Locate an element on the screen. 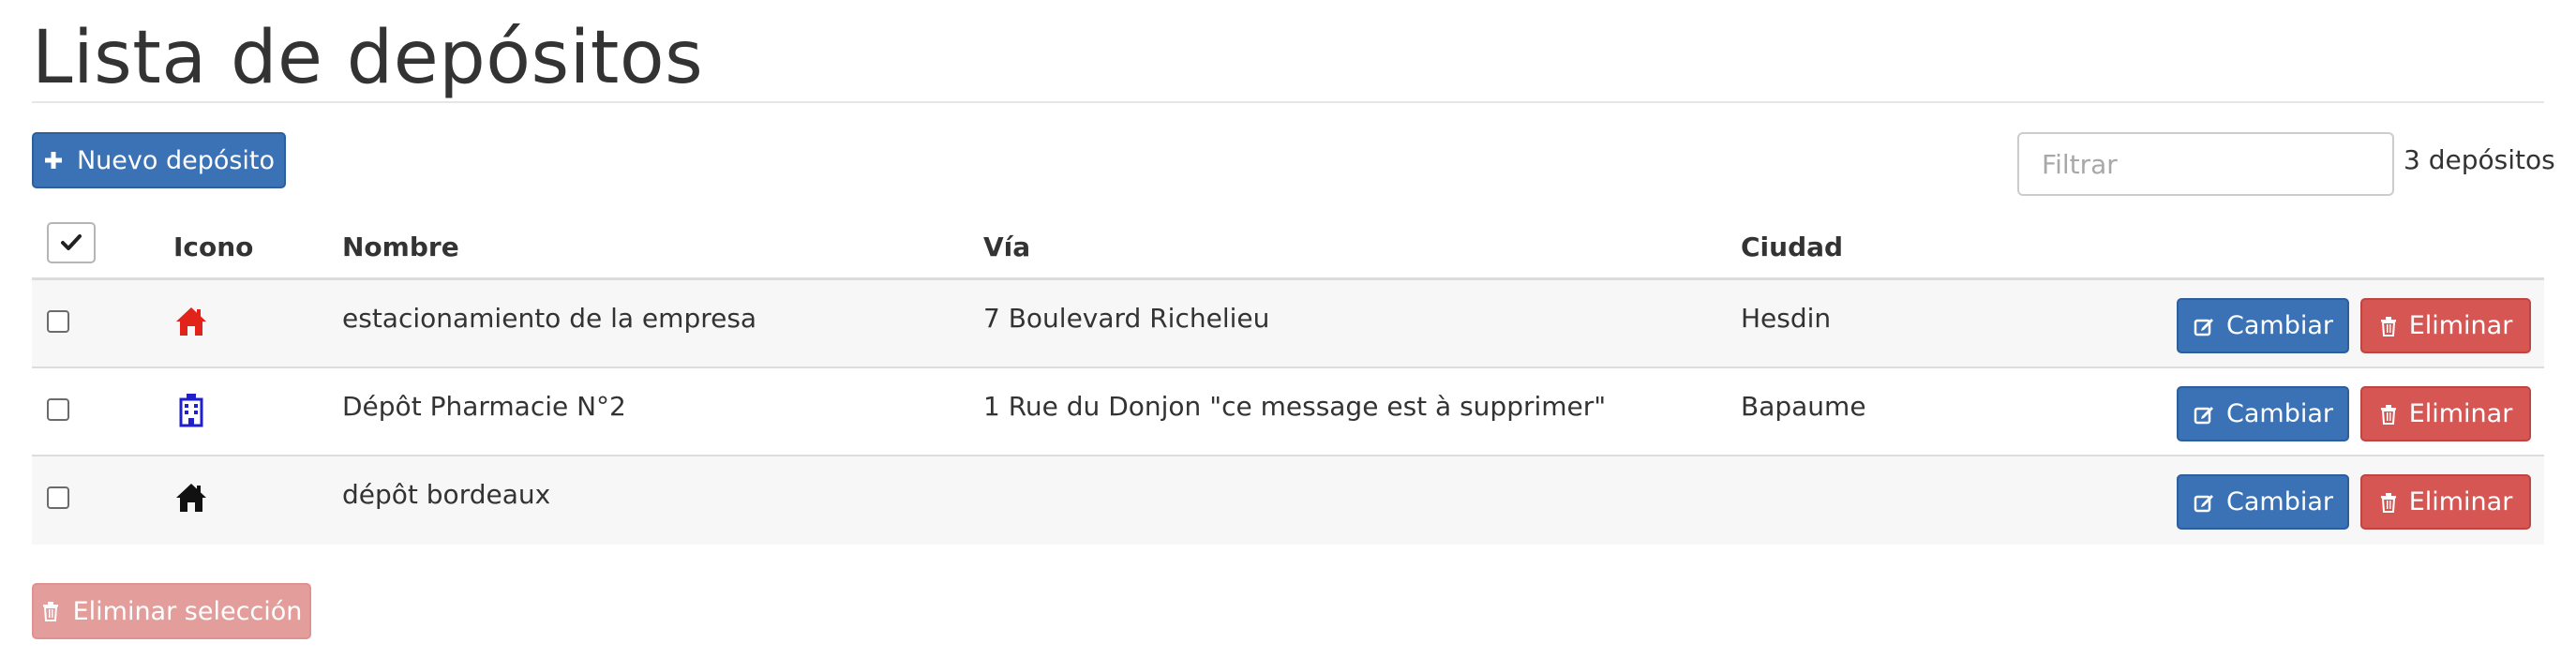 The height and width of the screenshot is (658, 2576). deposit-name: dépôt bordeaux is located at coordinates (447, 495).